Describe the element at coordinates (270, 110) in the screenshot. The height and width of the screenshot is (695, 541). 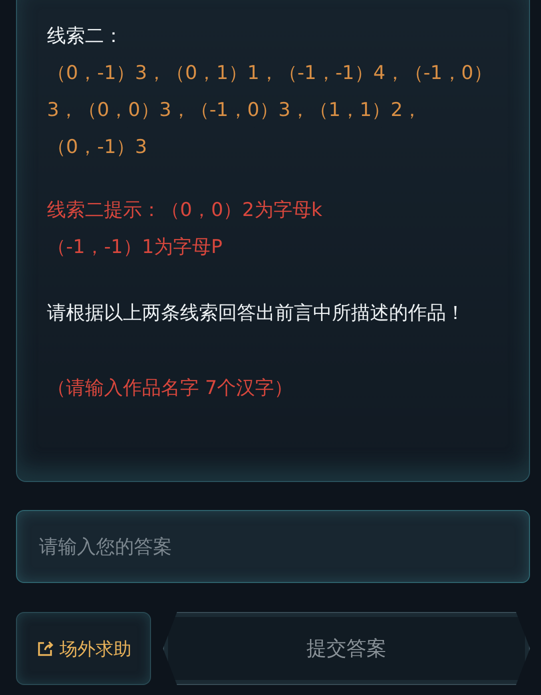
I see `clue-text: （0，-1）3，（0，1）1，（-1，-1）4，（-1，0）3，（0，0）3，（-1，0）3，（1，1）2，（0，-1）3` at that location.